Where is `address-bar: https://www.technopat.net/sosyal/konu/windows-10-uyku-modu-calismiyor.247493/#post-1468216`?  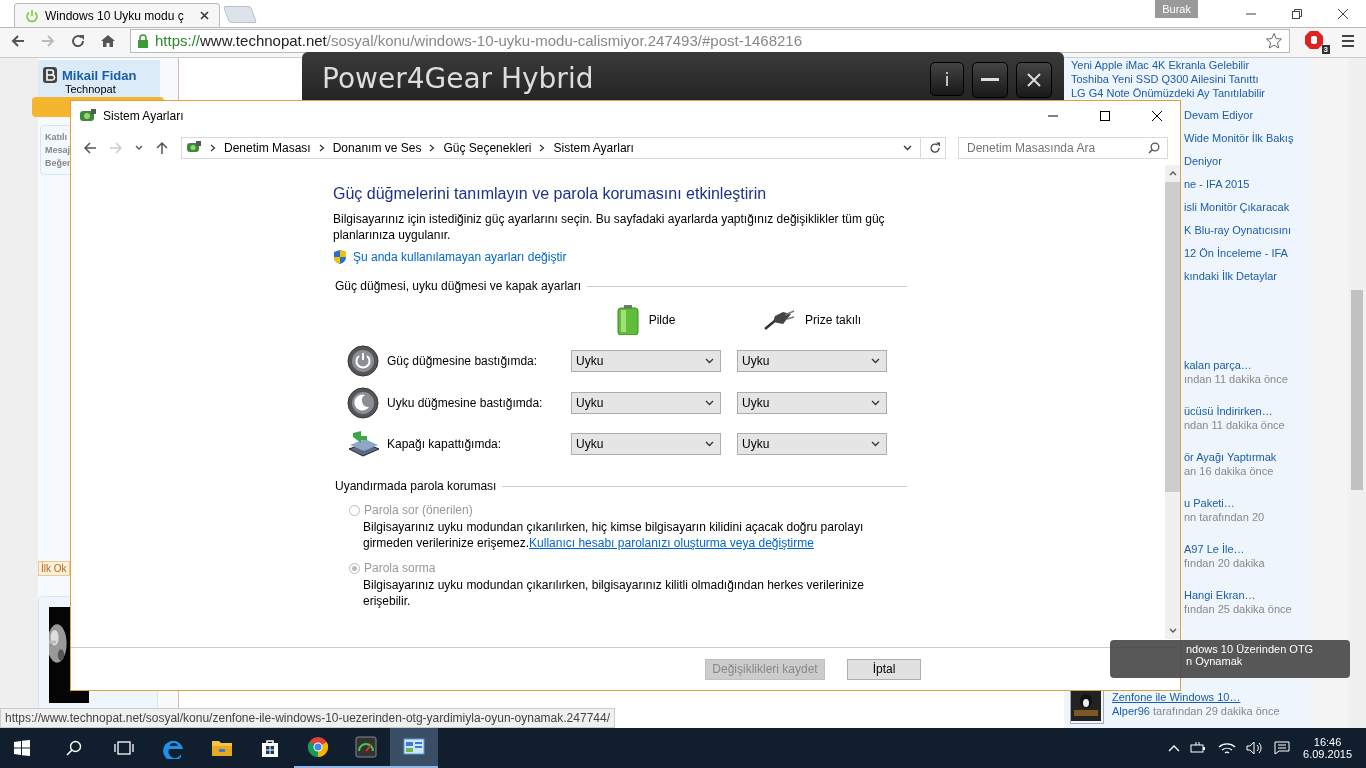 address-bar: https://www.technopat.net/sosyal/konu/windows-10-uyku-modu-calismiyor.247493/#post-1468216 is located at coordinates (710, 40).